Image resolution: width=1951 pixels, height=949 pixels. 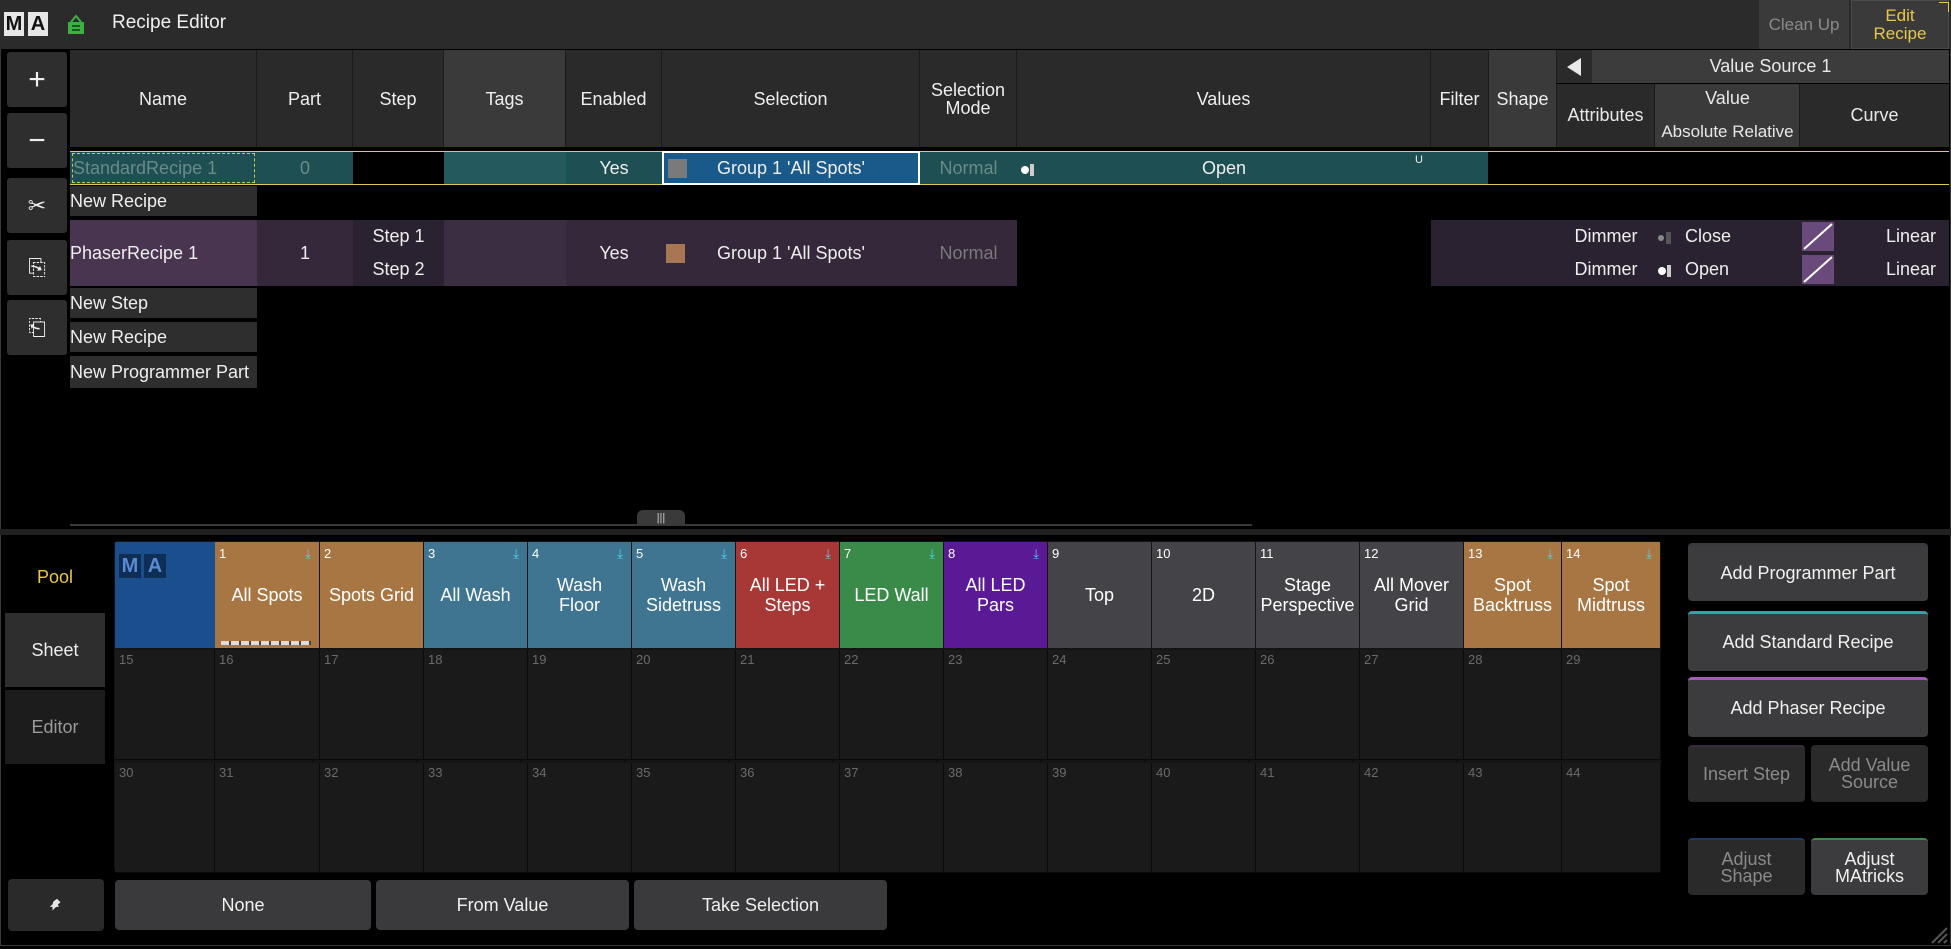 What do you see at coordinates (968, 253) in the screenshot?
I see `phaser-mode-cell: Normal` at bounding box center [968, 253].